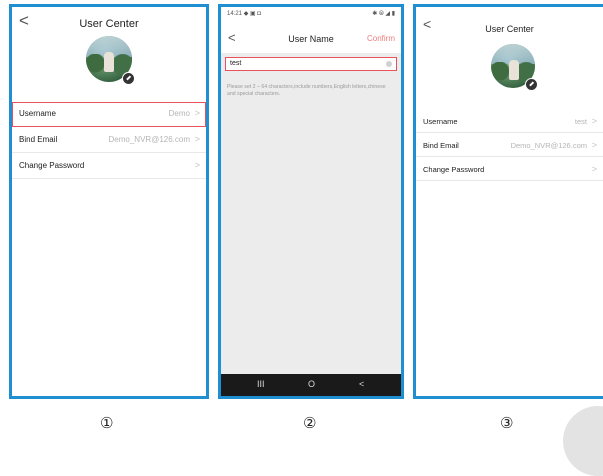 This screenshot has height=476, width=603. I want to click on step-number-3: ③, so click(507, 423).